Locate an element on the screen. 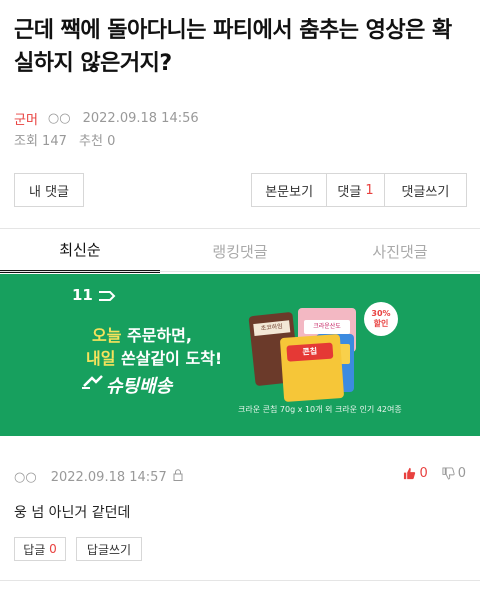 The width and height of the screenshot is (480, 598). comment-votes: 0 0 is located at coordinates (434, 473).